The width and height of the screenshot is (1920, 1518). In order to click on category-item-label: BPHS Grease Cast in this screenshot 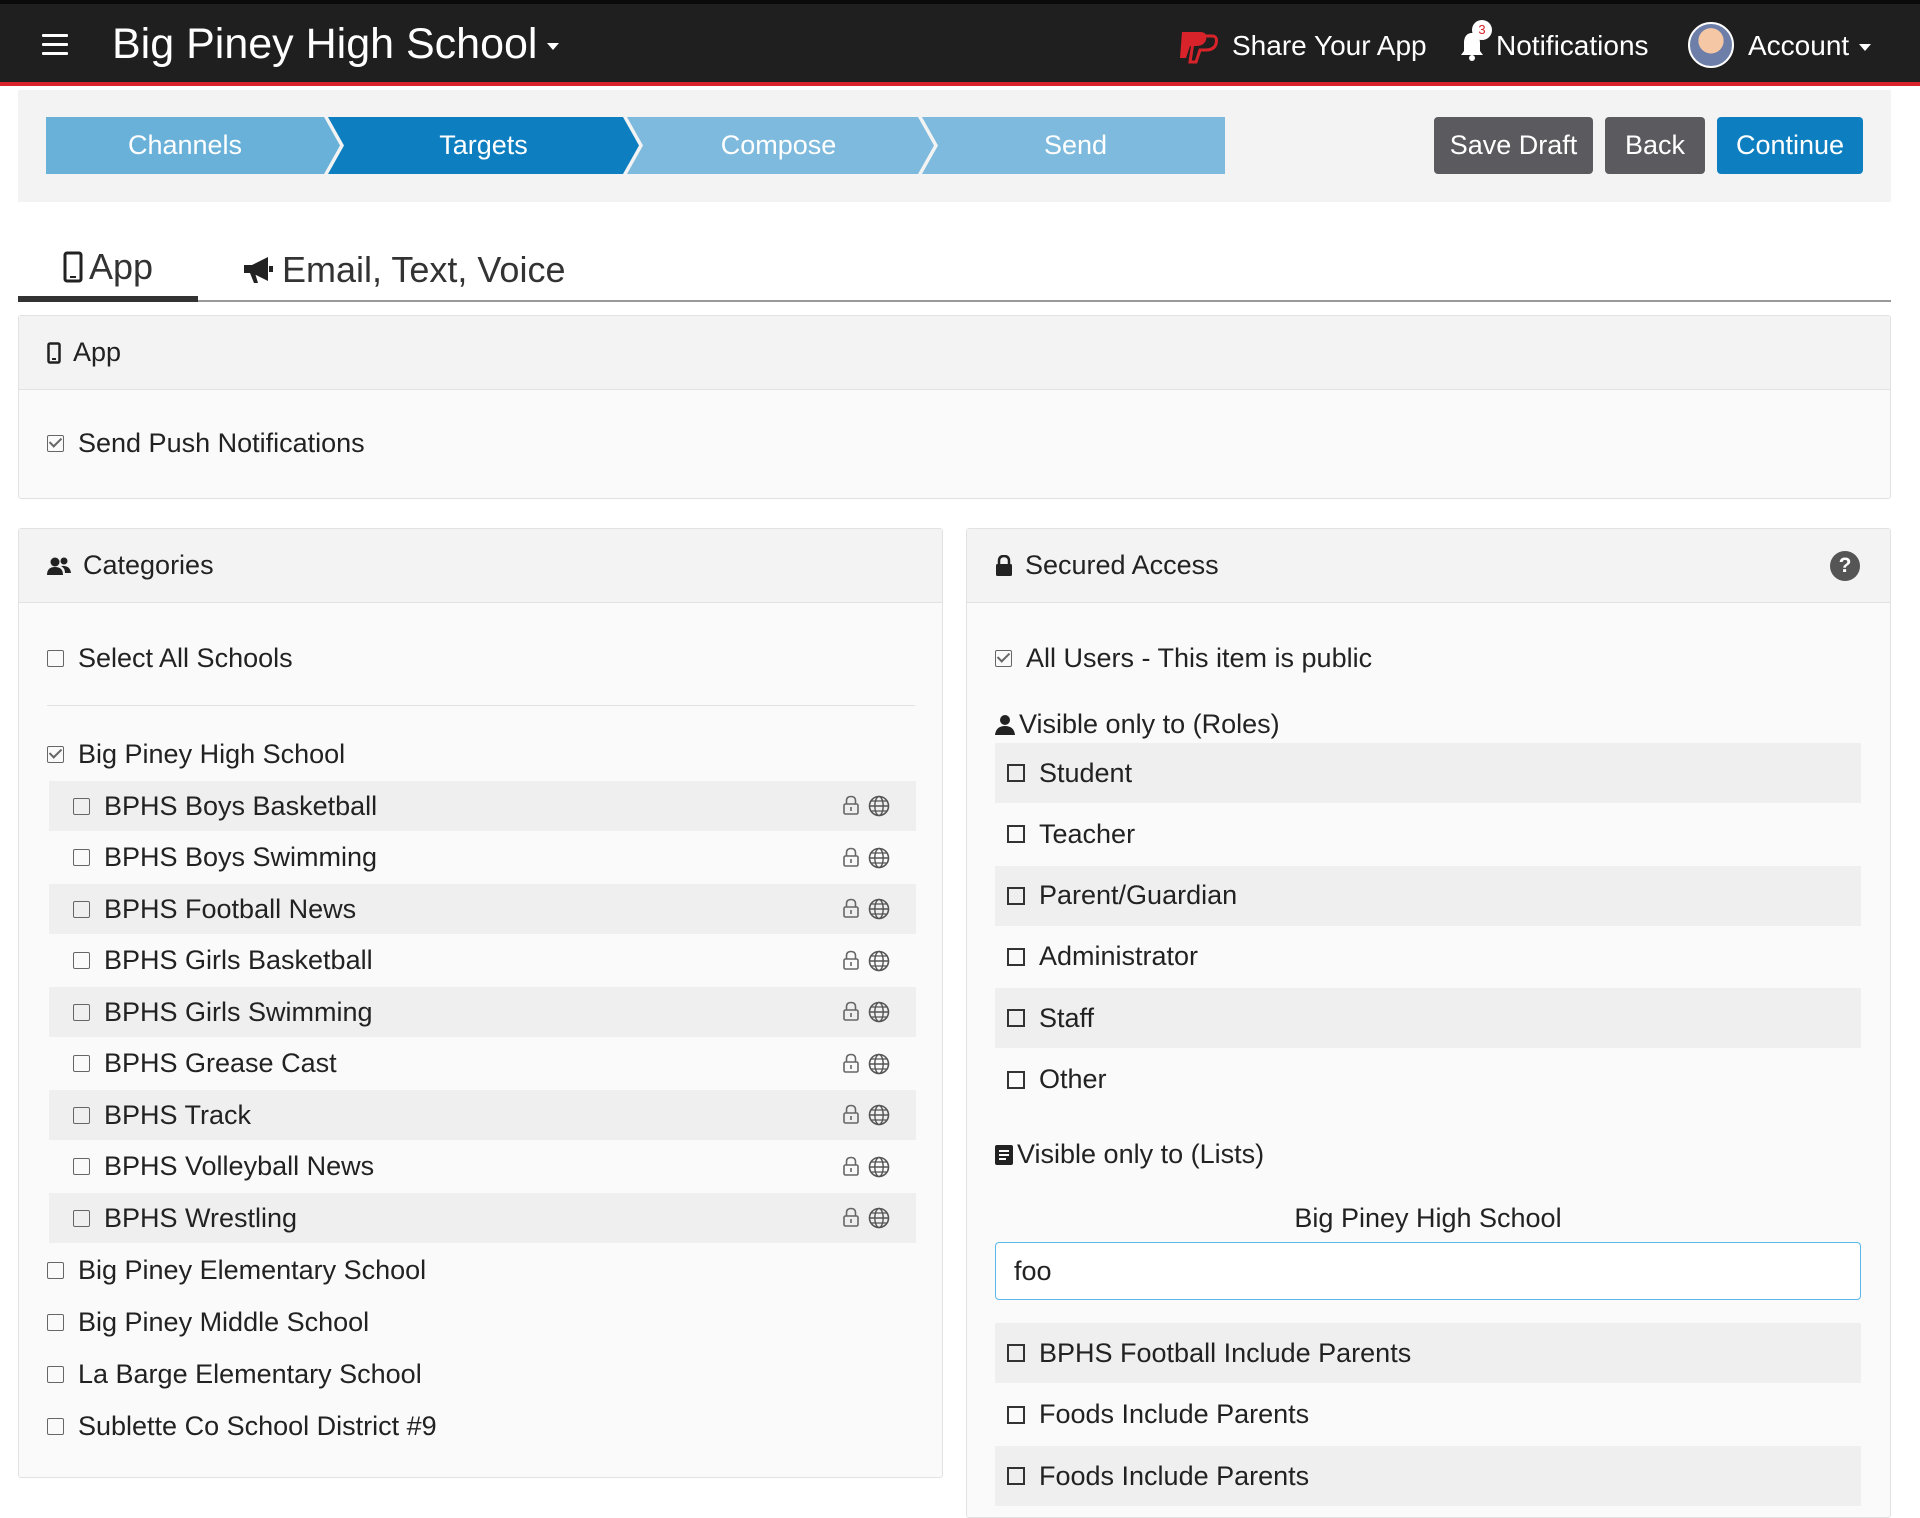, I will do `click(220, 1063)`.